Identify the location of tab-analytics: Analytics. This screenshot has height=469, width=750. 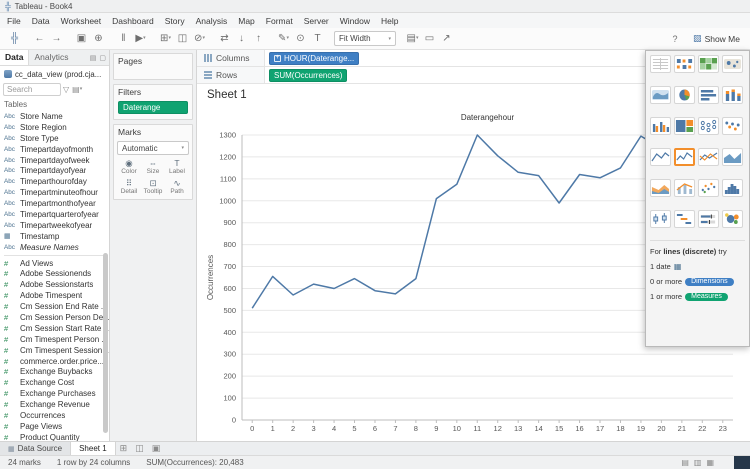
(51, 57).